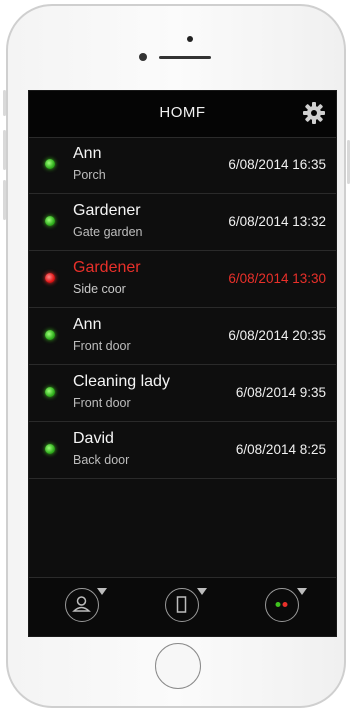 This screenshot has width=353, height=713. I want to click on power-button, so click(348, 162).